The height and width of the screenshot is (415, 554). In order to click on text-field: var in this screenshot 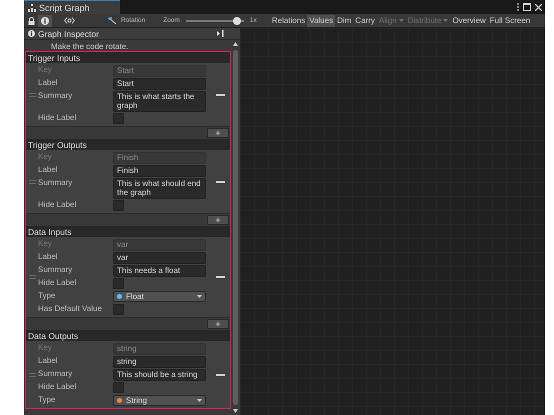, I will do `click(159, 258)`.